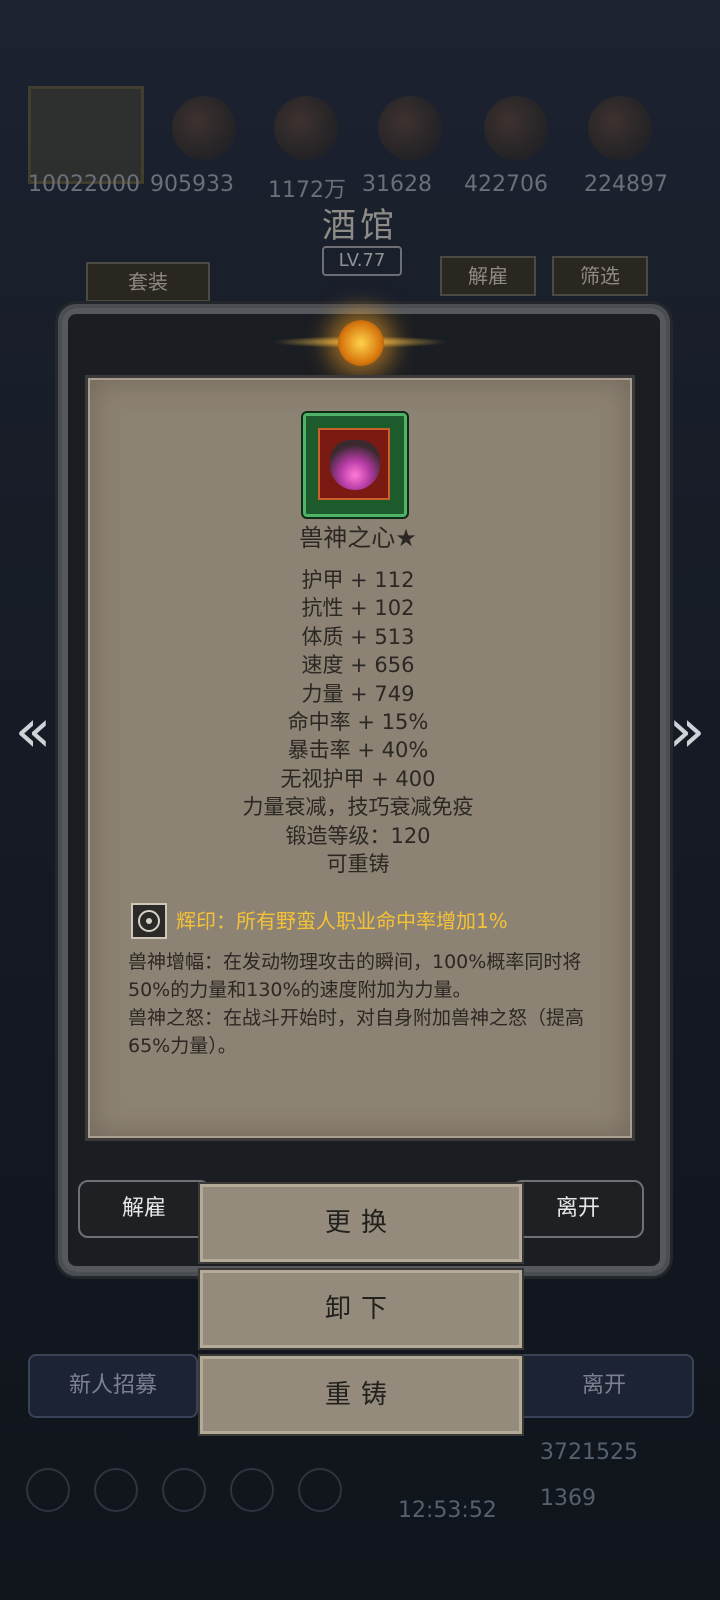 This screenshot has height=1600, width=720. Describe the element at coordinates (342, 921) in the screenshot. I see `imprint-text: 辉印：所有野蛮人职业命中率增加1%` at that location.